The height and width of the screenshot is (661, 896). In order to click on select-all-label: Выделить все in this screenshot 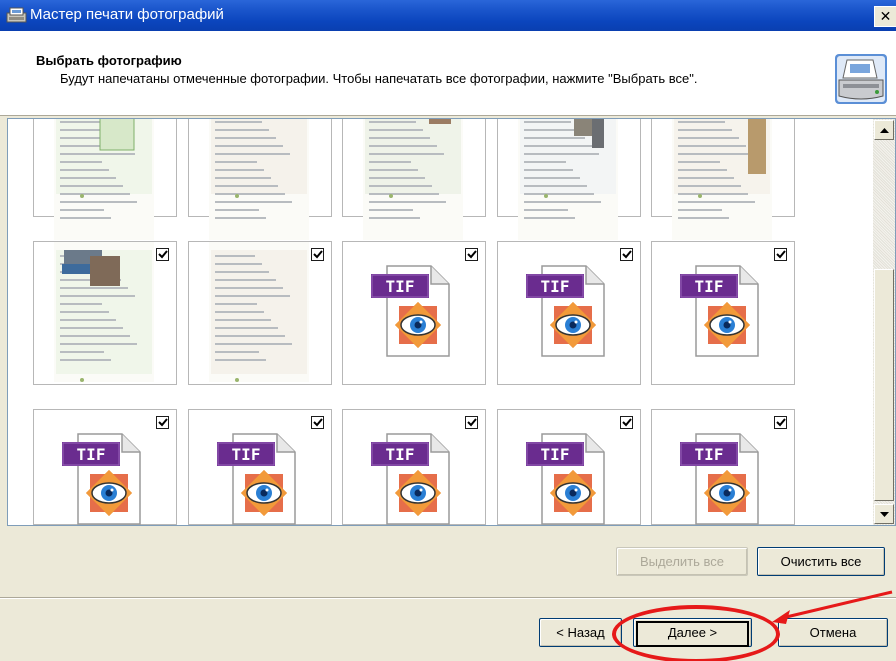, I will do `click(682, 561)`.